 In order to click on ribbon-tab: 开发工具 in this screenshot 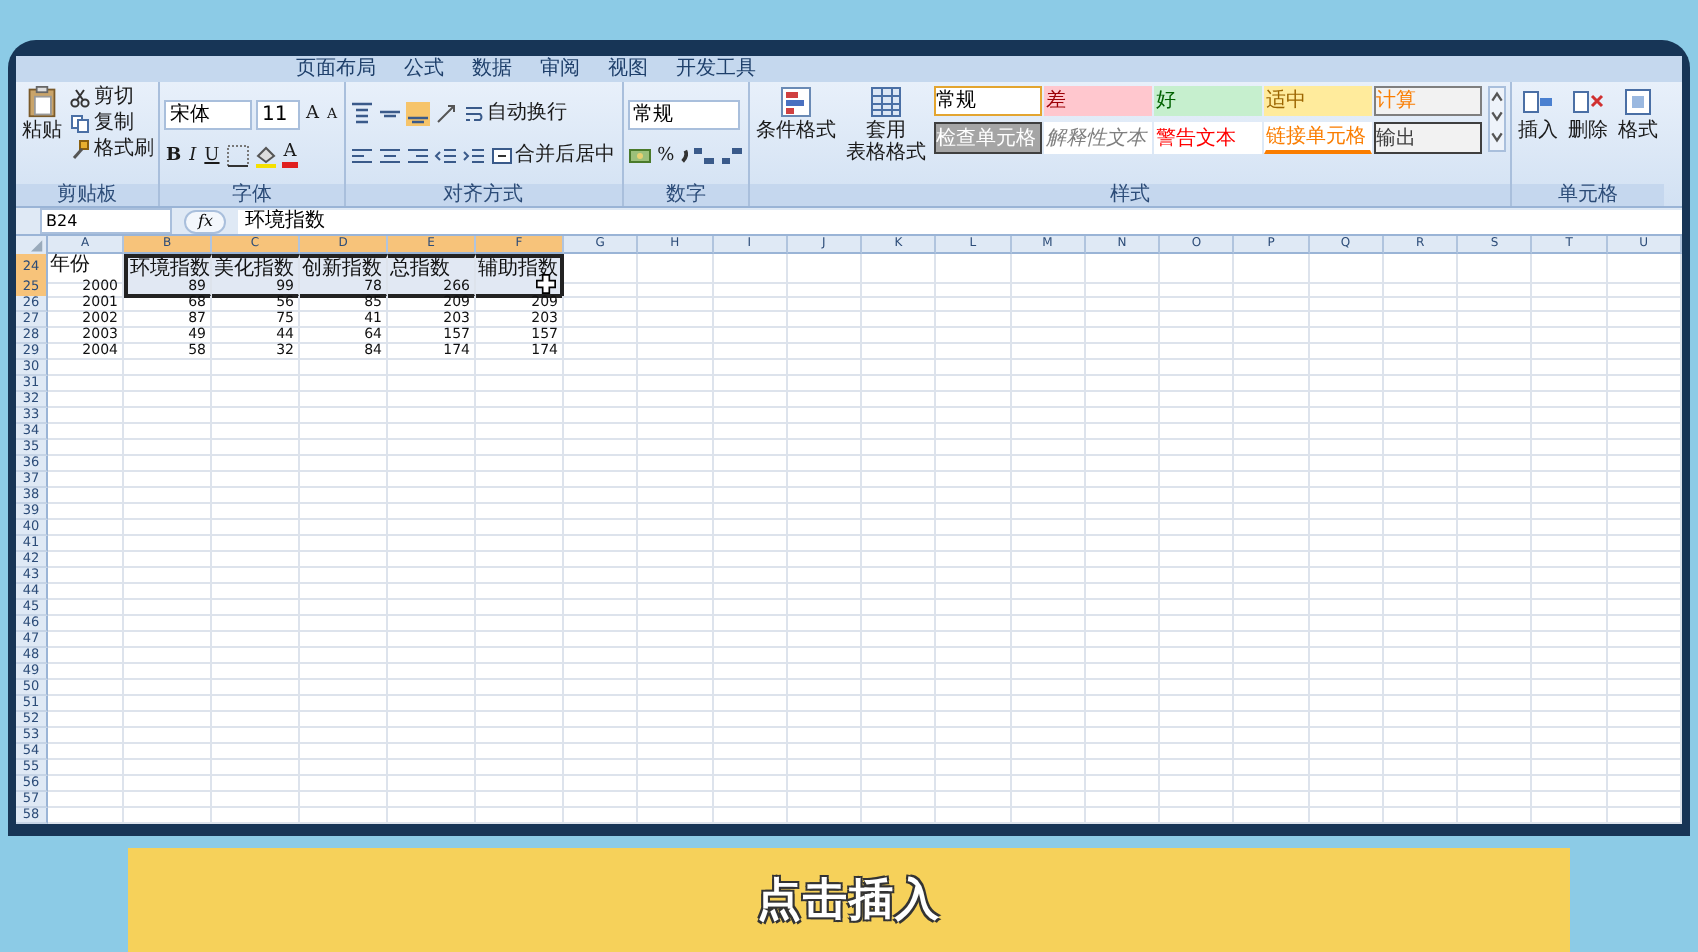, I will do `click(716, 69)`.